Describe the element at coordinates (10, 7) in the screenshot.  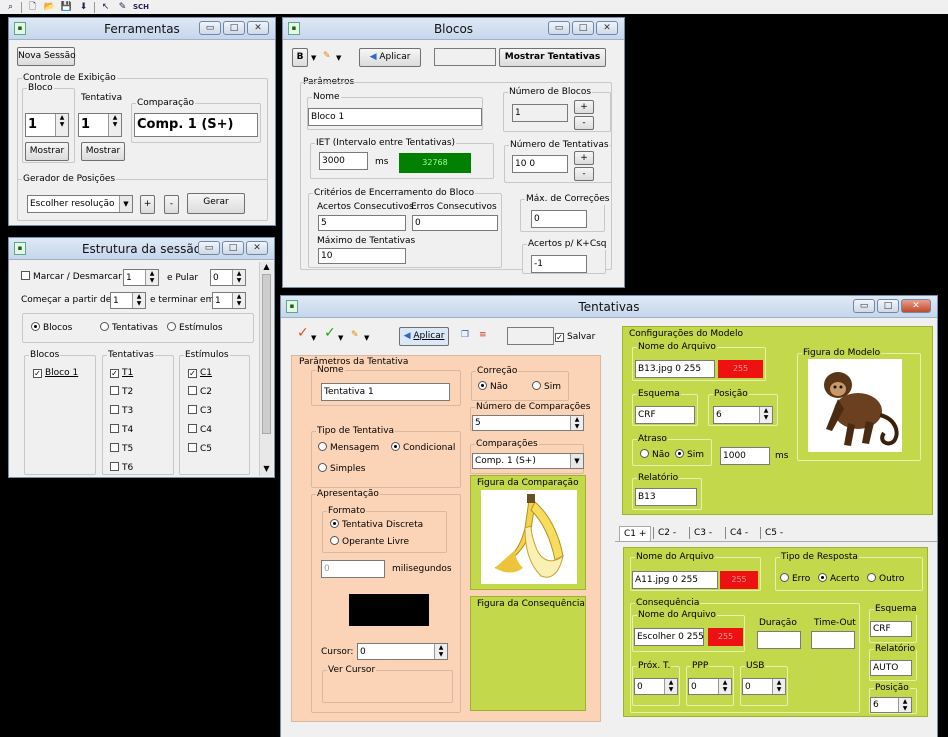
I see `search-icon: ⌕` at that location.